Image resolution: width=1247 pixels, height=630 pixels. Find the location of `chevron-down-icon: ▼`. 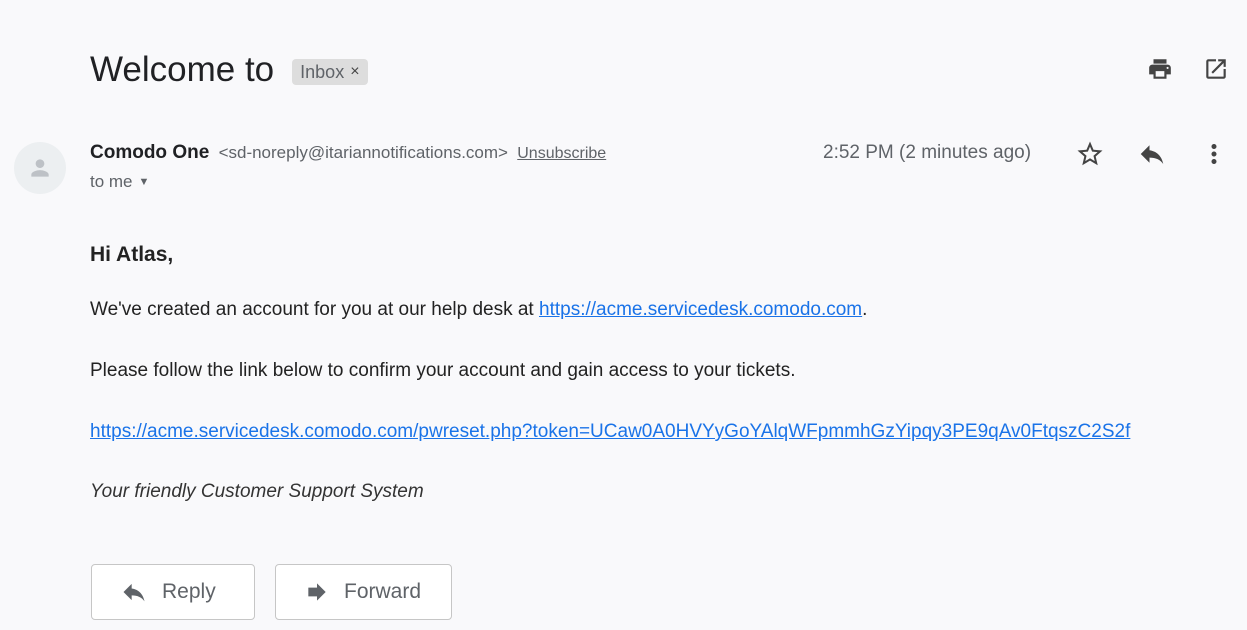

chevron-down-icon: ▼ is located at coordinates (144, 182).